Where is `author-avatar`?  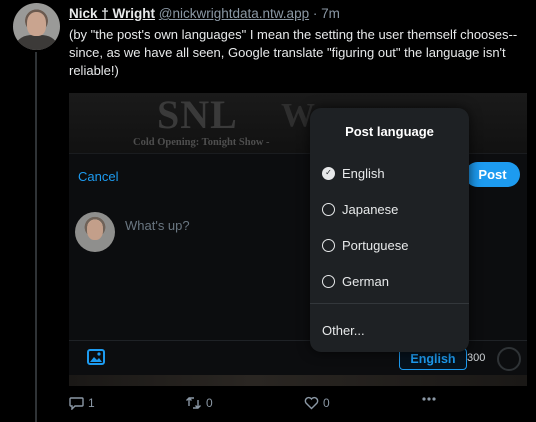 author-avatar is located at coordinates (36, 26).